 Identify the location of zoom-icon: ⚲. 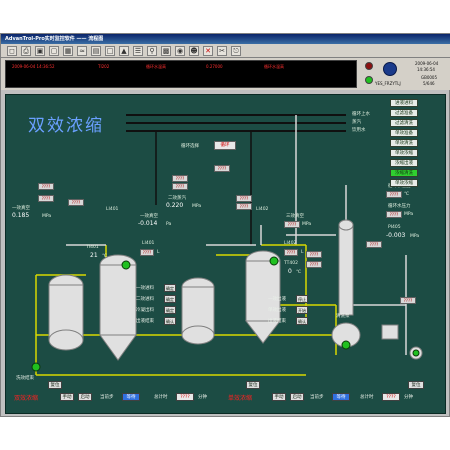
(152, 50).